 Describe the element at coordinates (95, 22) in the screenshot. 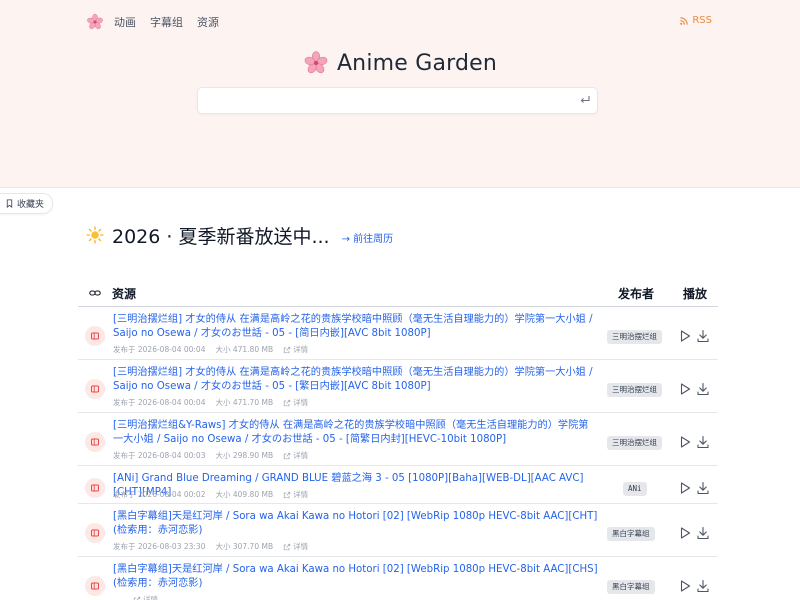

I see `sakura-logo-icon` at that location.